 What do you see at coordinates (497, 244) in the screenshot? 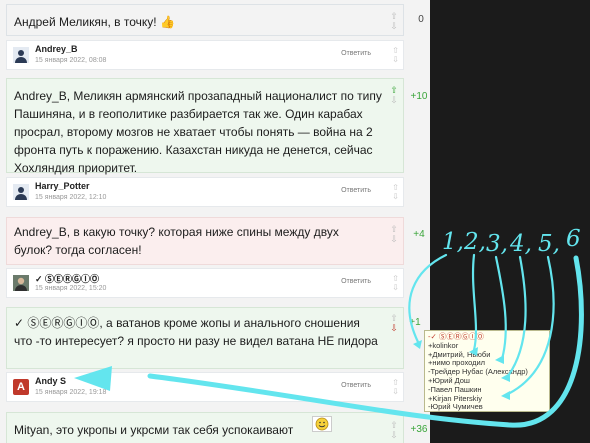
I see `annotation-number: 3,` at bounding box center [497, 244].